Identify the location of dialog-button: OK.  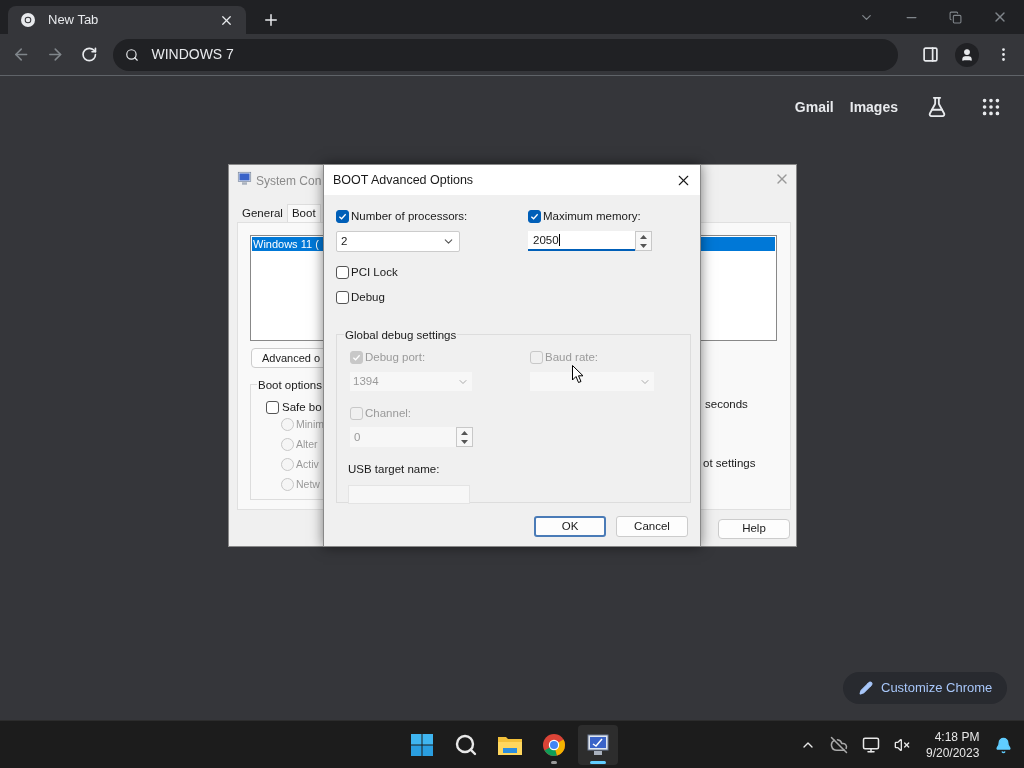
(570, 526).